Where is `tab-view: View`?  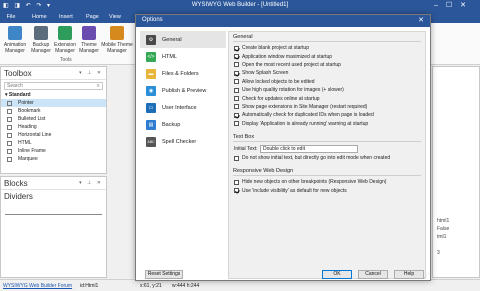 tab-view: View is located at coordinates (115, 17).